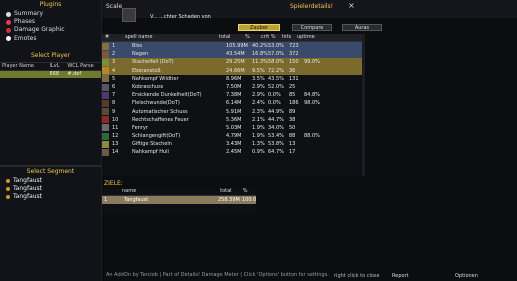 Image resolution: width=517 pixels, height=281 pixels. I want to click on spell-total: 24.66M, so click(235, 70).